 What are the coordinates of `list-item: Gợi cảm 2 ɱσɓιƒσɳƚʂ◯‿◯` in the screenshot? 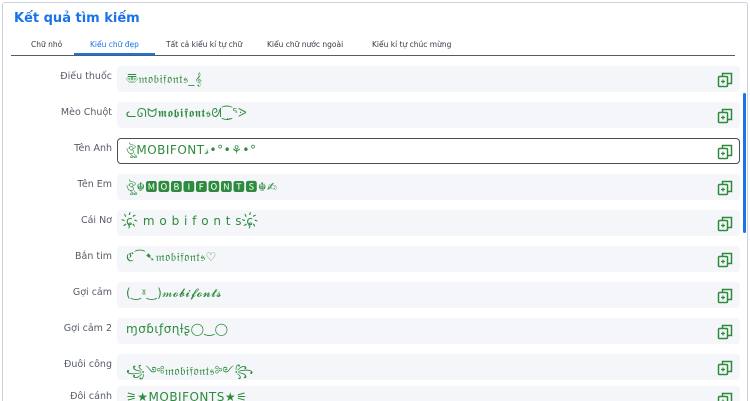 It's located at (375, 330).